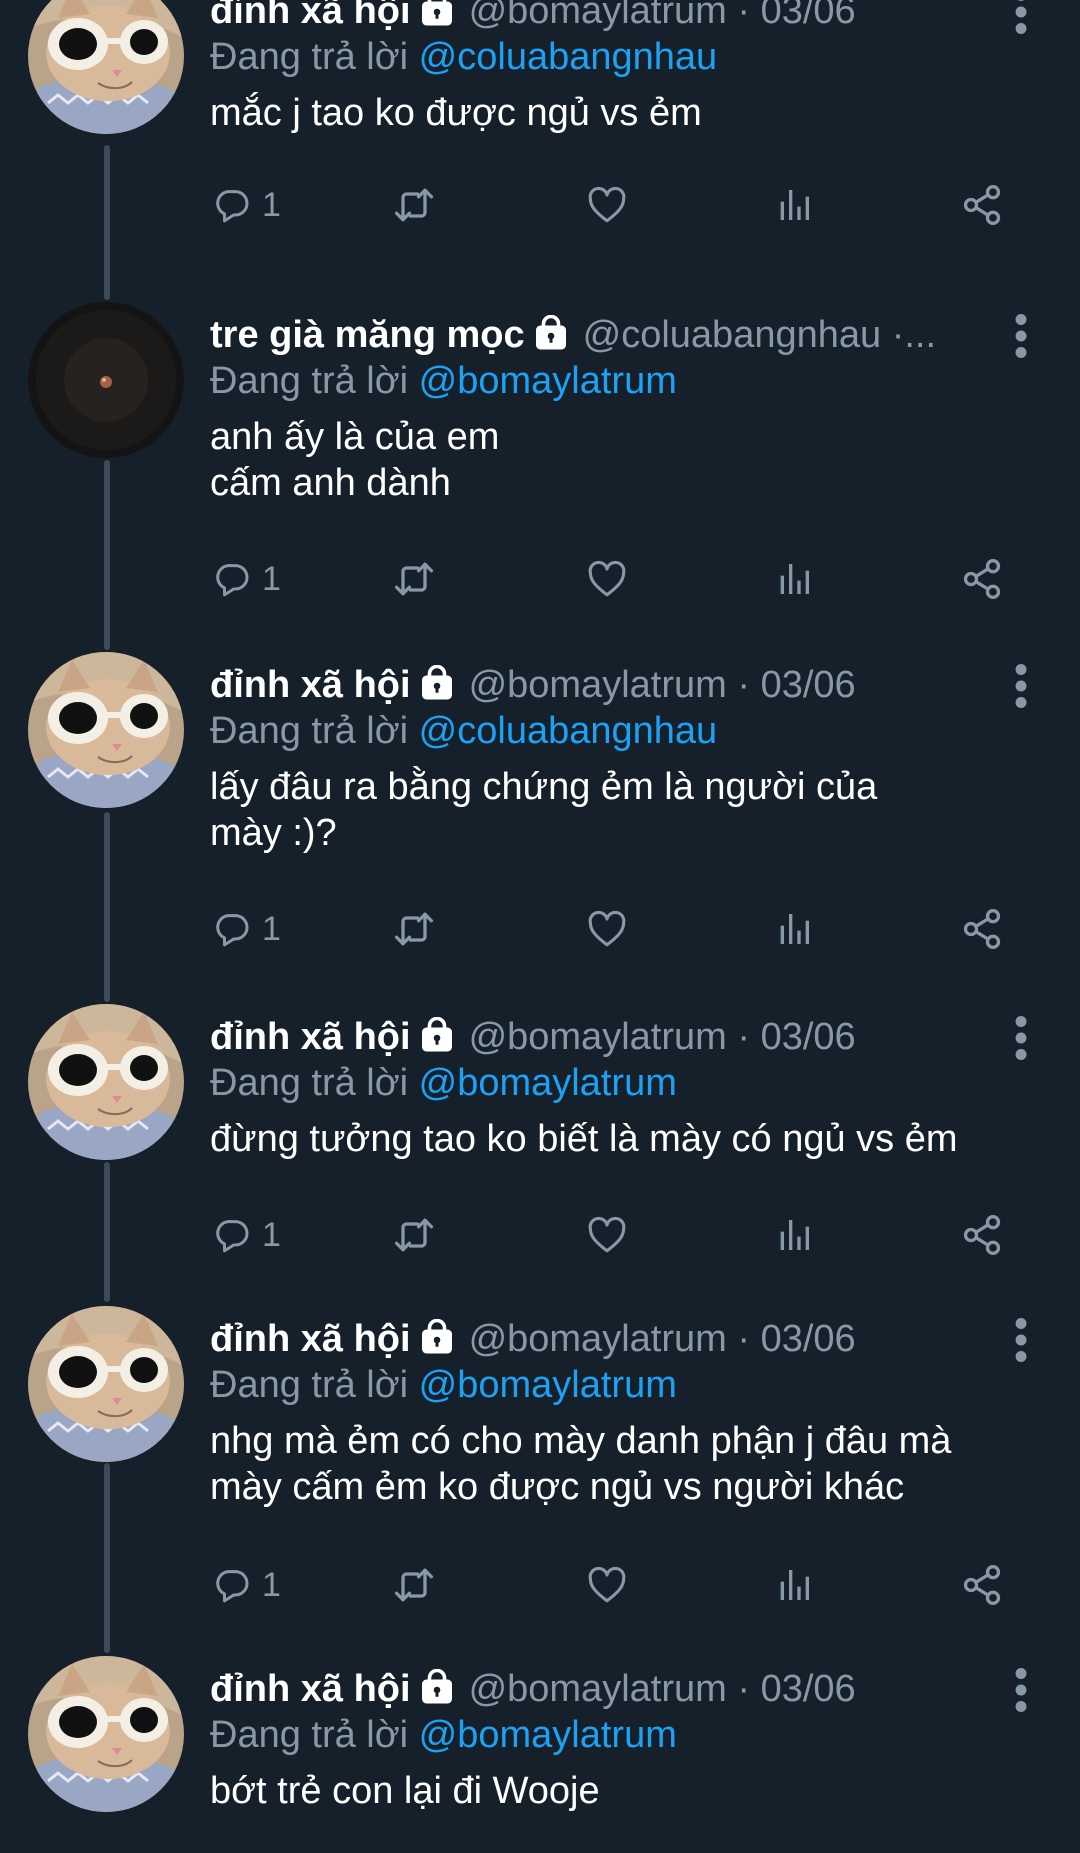  I want to click on analytics-icon, so click(794, 929).